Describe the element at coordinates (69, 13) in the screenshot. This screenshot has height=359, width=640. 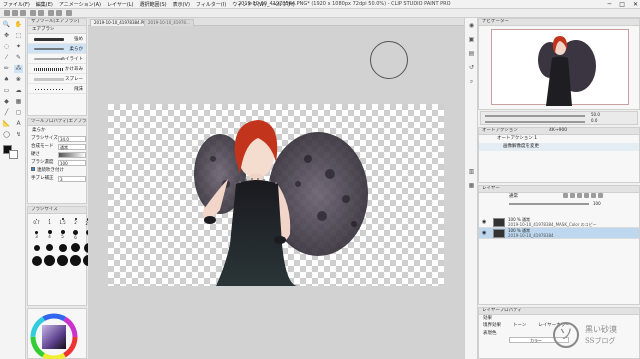
I see `transform-icon` at that location.